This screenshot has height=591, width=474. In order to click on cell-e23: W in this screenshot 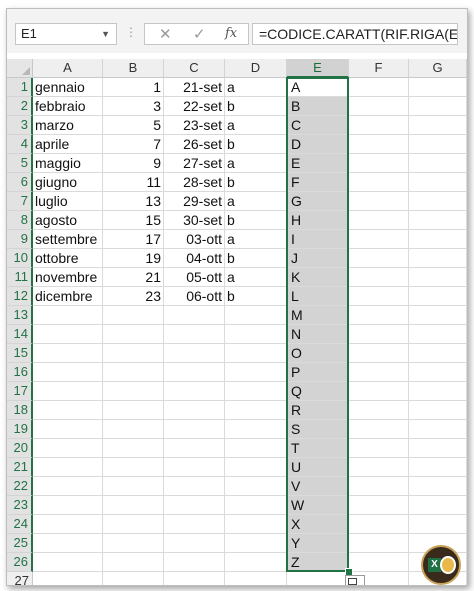, I will do `click(318, 505)`.